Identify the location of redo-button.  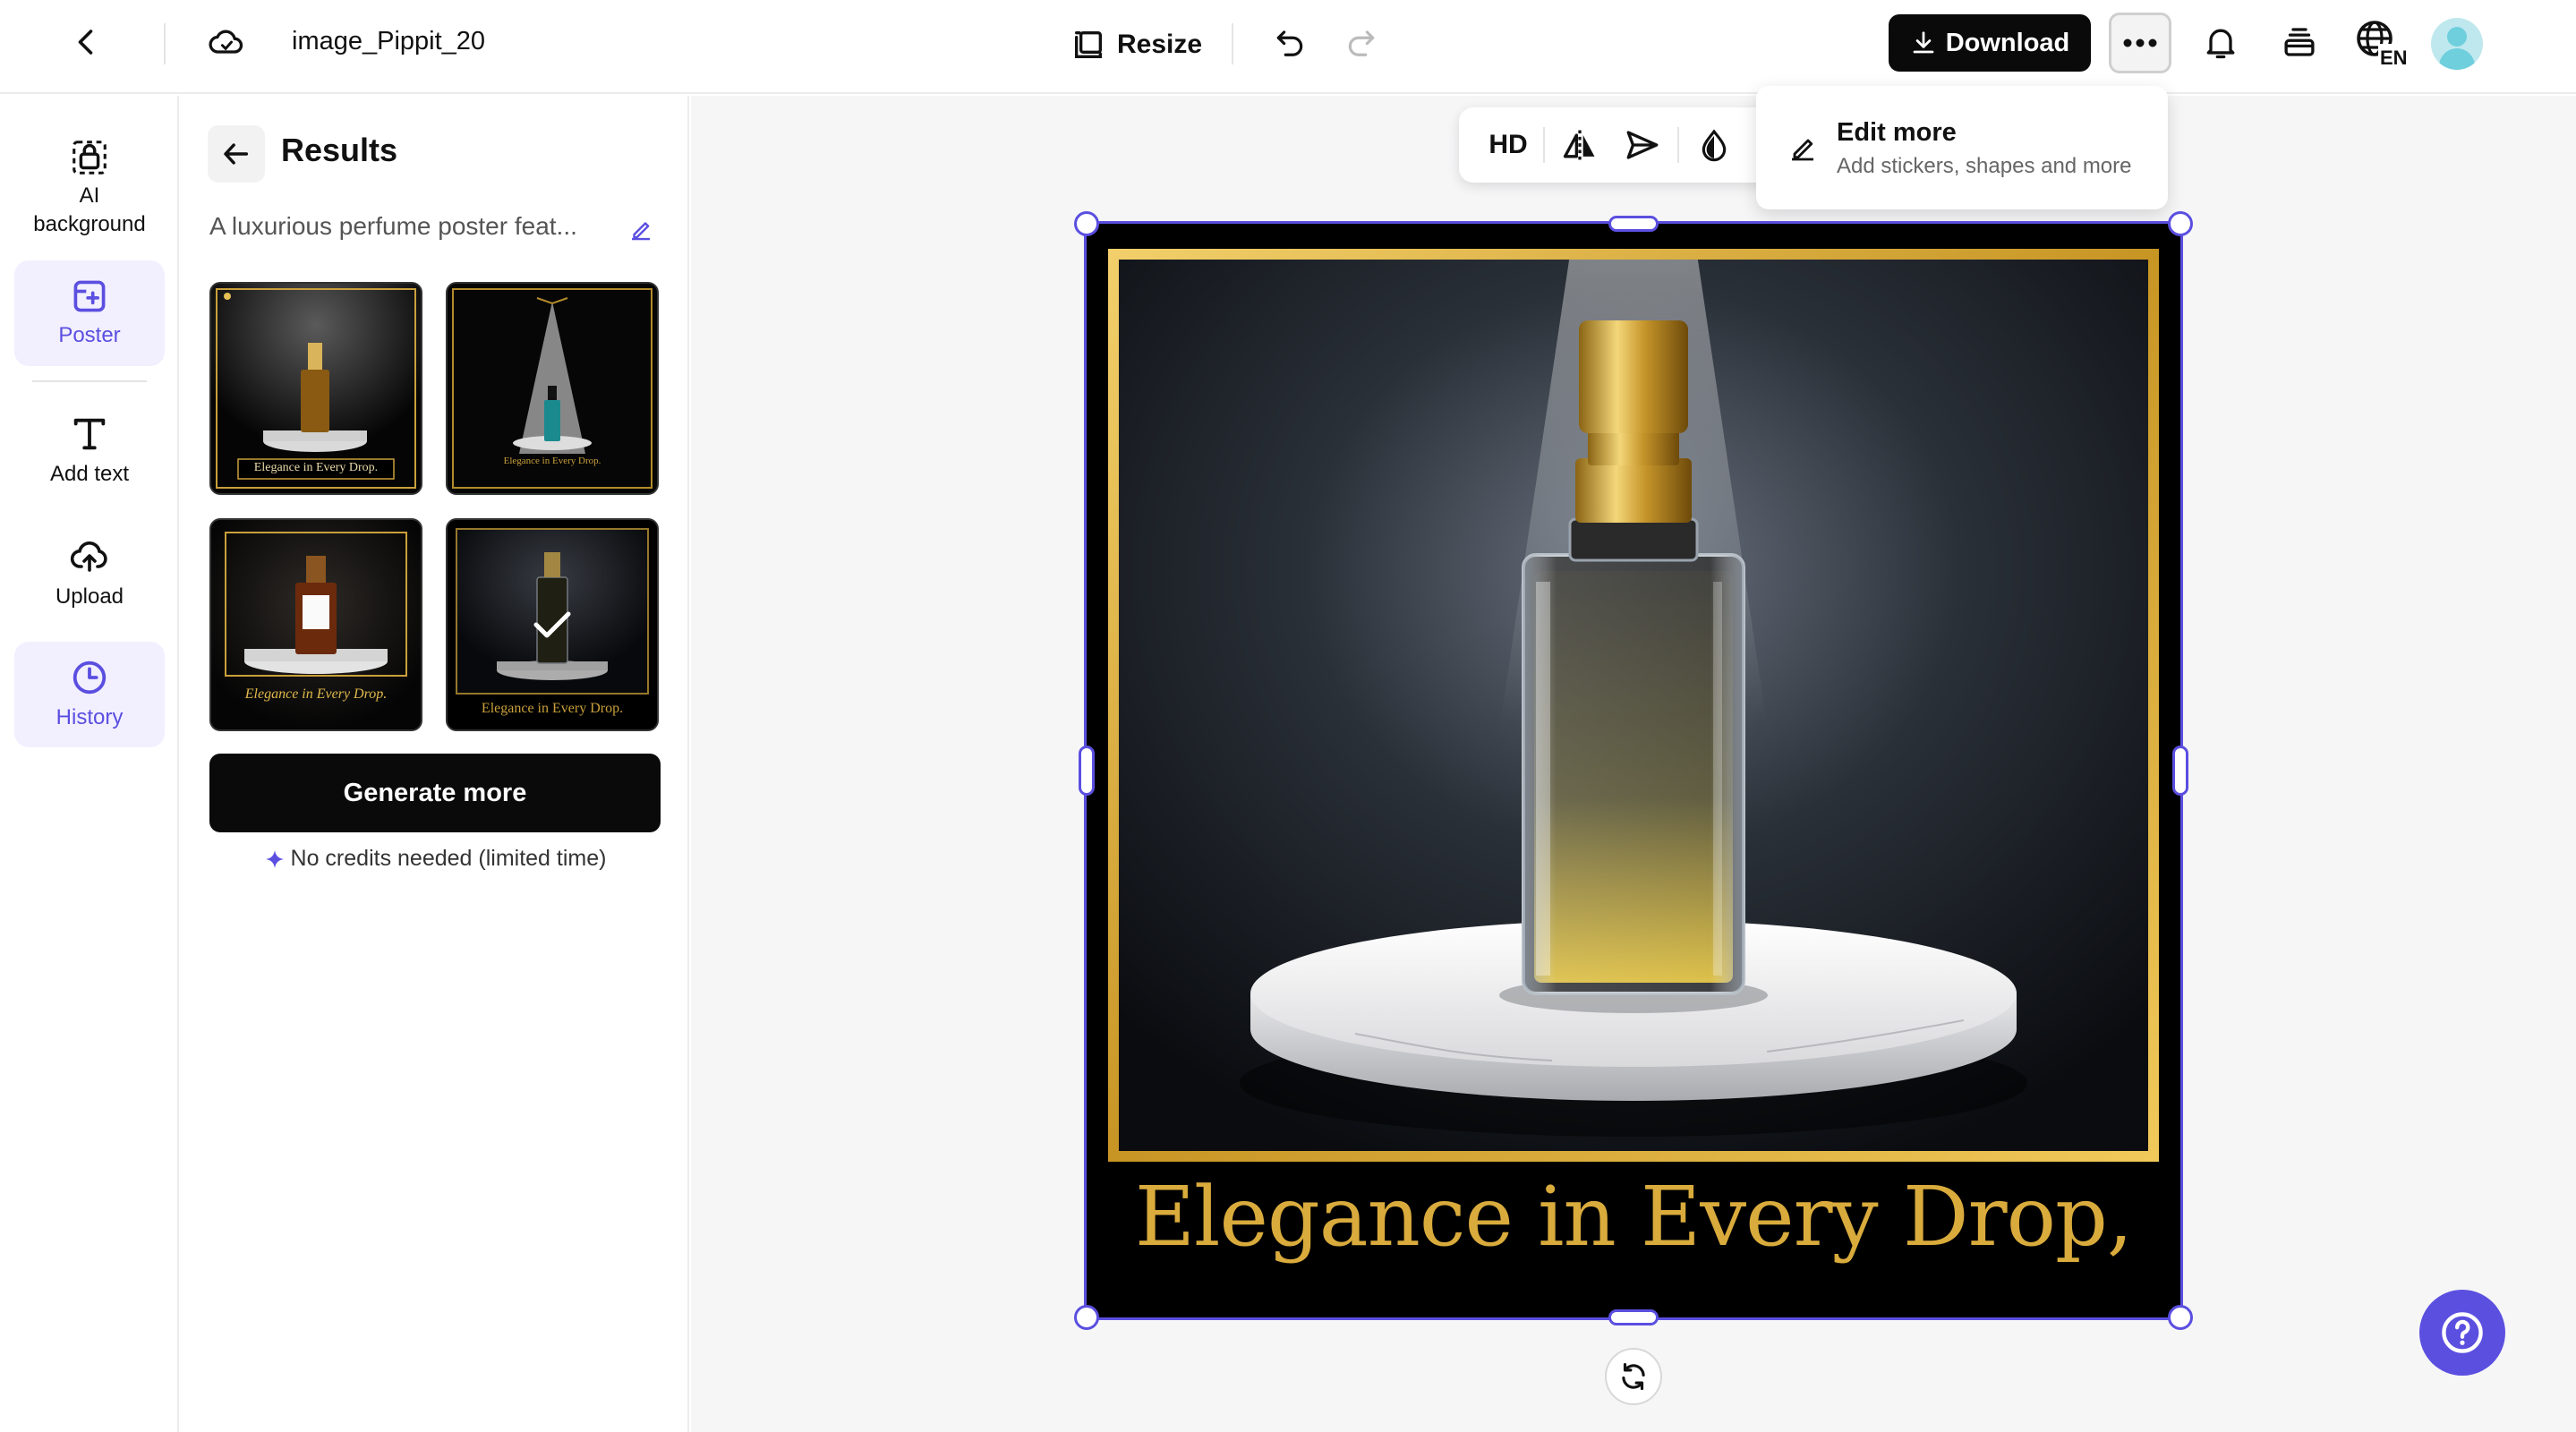
(1361, 42).